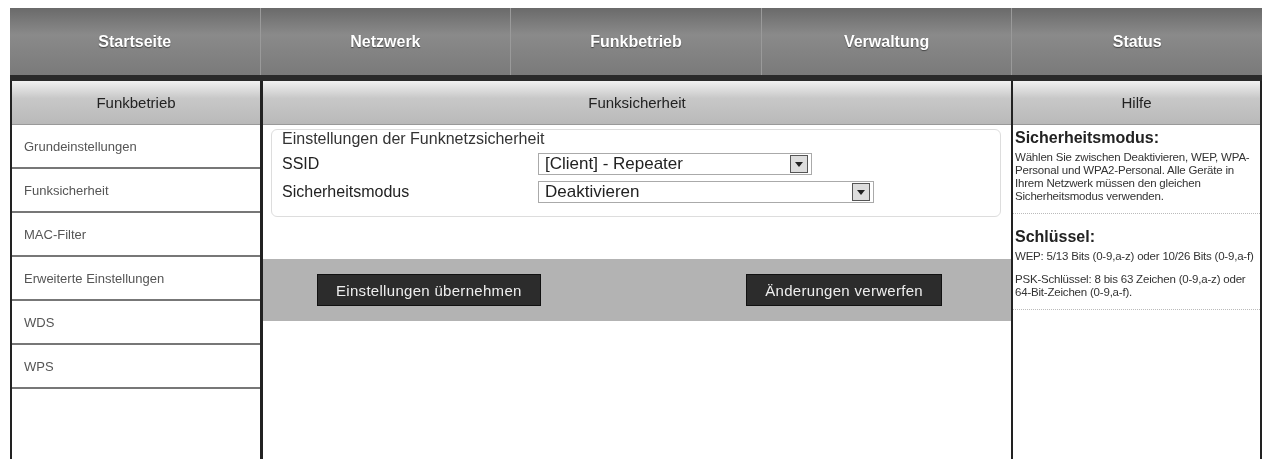  Describe the element at coordinates (429, 290) in the screenshot. I see `action-button: Einstellungen übernehmen` at that location.